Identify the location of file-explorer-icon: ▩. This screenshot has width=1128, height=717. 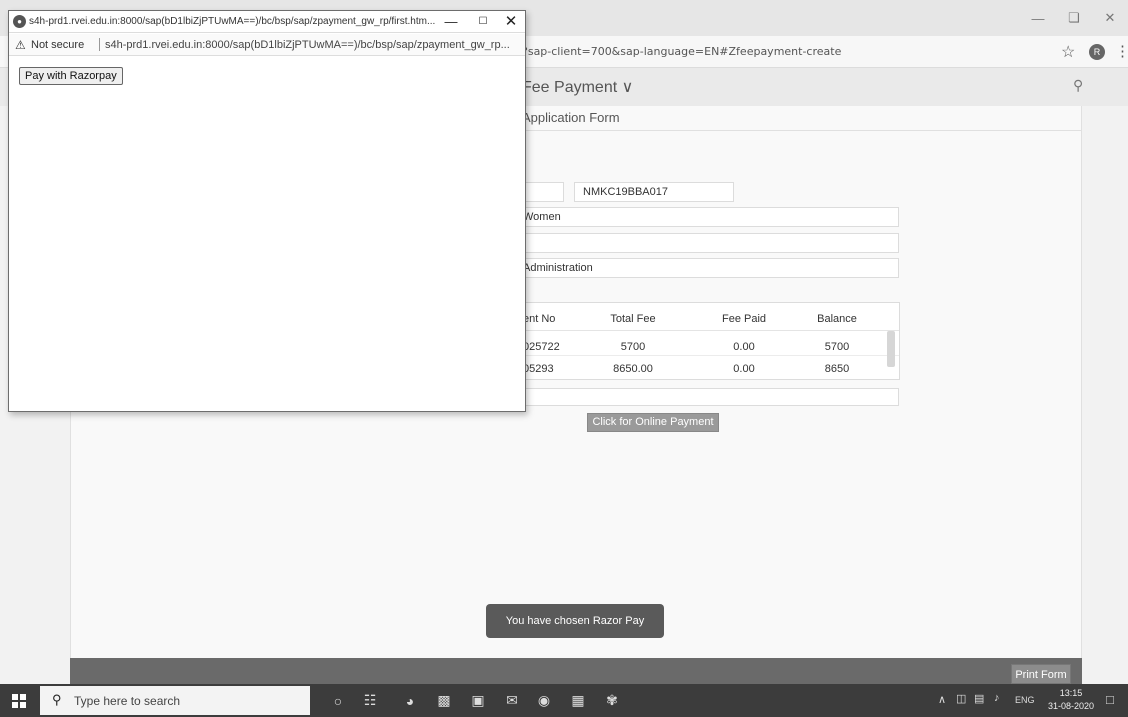
(444, 700).